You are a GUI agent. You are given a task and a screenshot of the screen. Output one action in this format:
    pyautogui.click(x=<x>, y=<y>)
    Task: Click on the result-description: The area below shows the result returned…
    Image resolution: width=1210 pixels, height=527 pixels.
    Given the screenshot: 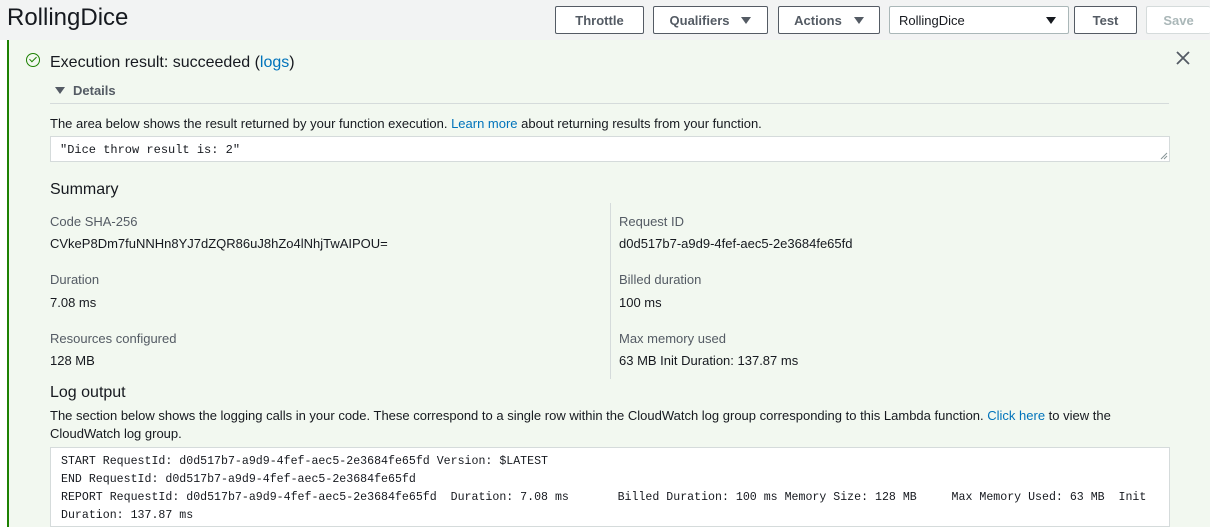 What is the action you would take?
    pyautogui.click(x=406, y=123)
    